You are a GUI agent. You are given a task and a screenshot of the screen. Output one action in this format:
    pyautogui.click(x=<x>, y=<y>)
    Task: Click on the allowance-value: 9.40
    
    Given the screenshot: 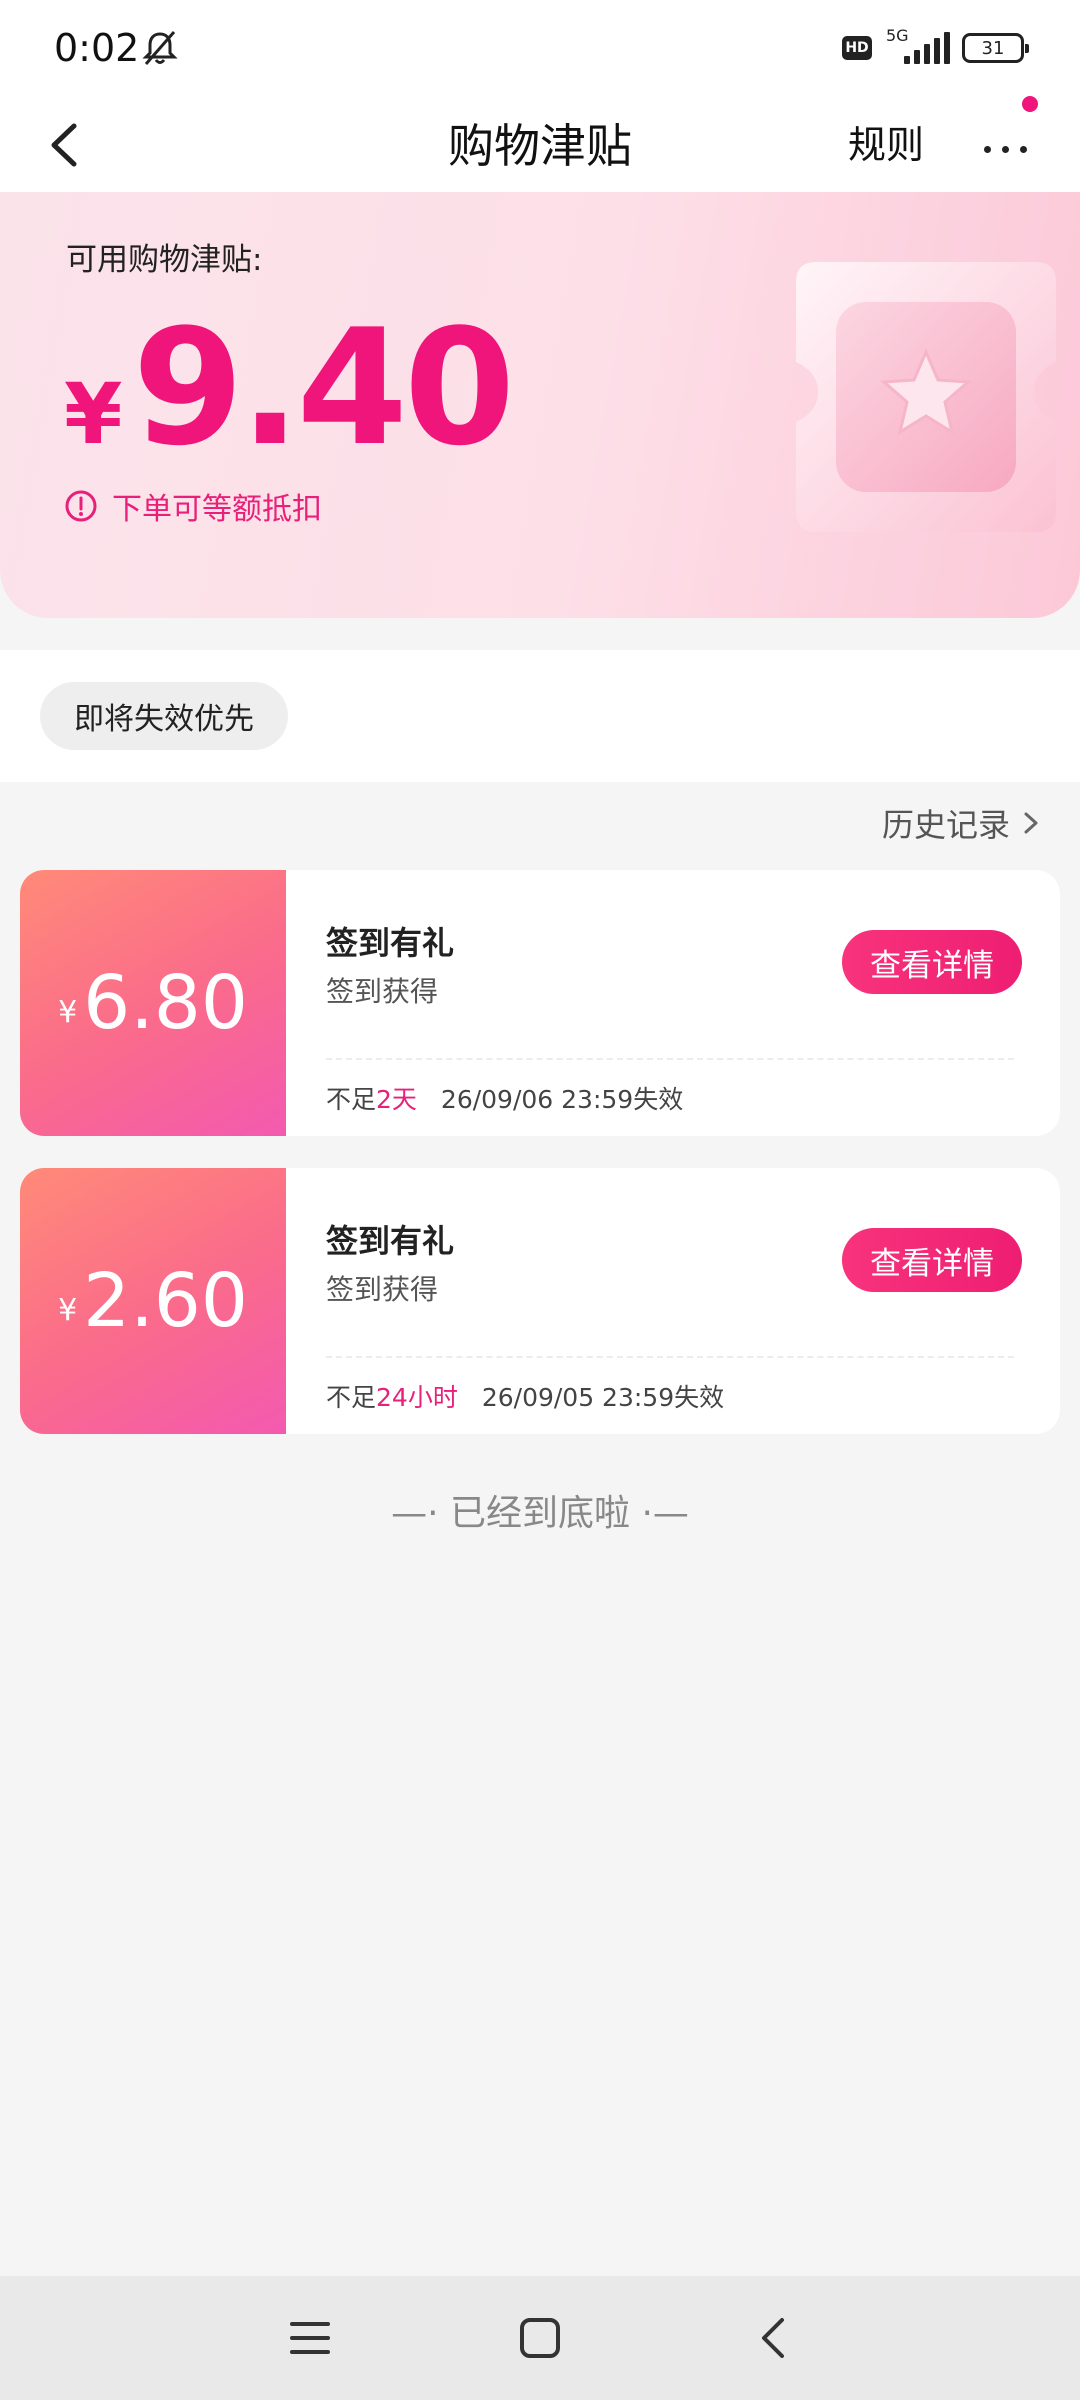 What is the action you would take?
    pyautogui.click(x=323, y=387)
    